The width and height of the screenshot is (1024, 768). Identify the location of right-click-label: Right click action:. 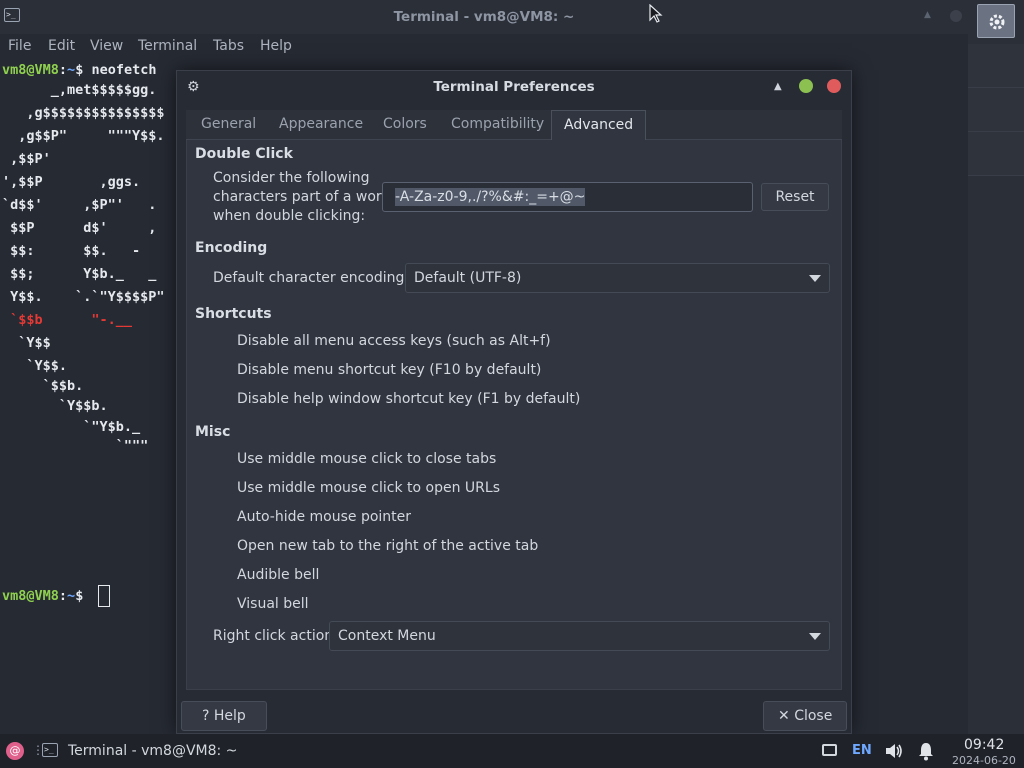
(275, 636).